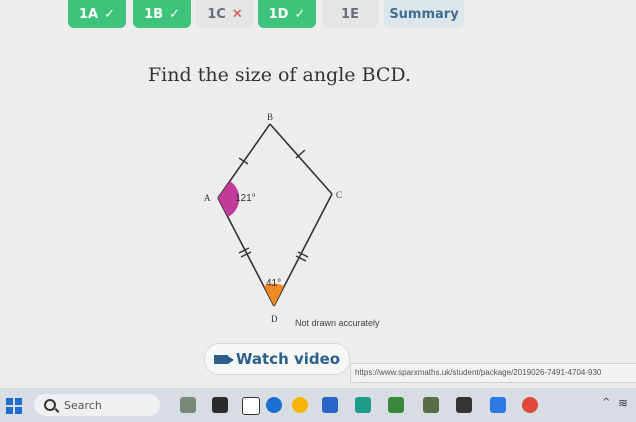 The height and width of the screenshot is (422, 636). What do you see at coordinates (606, 402) in the screenshot?
I see `chevron-up-icon: ^` at bounding box center [606, 402].